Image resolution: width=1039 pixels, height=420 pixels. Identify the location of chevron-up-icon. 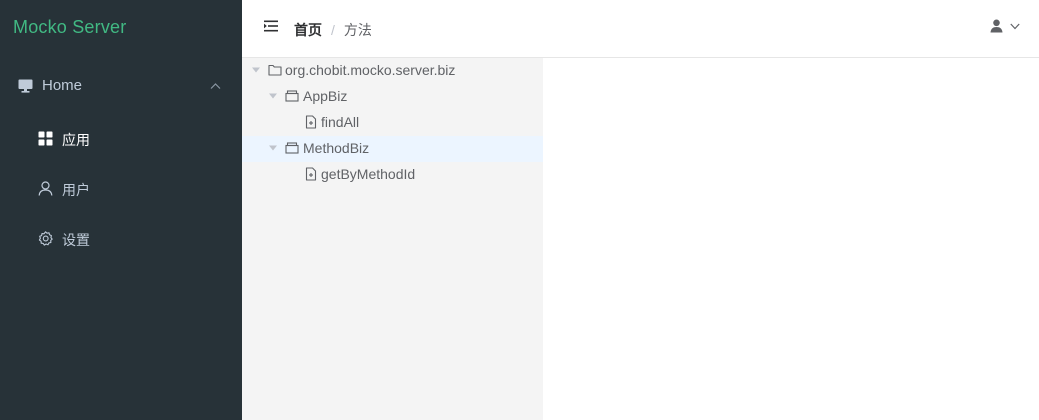
(215, 86).